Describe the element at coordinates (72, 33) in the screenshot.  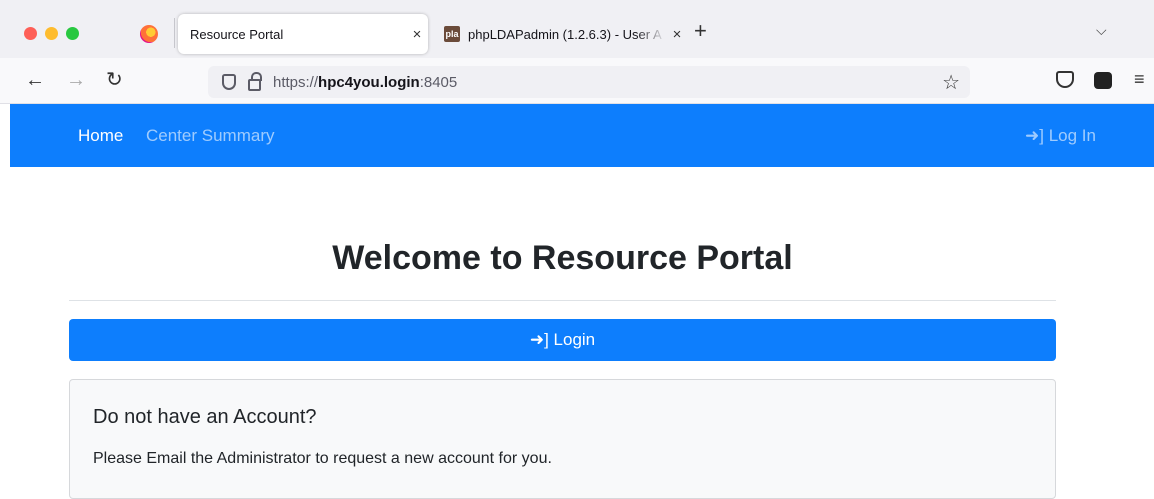
I see `window-zoom-button` at that location.